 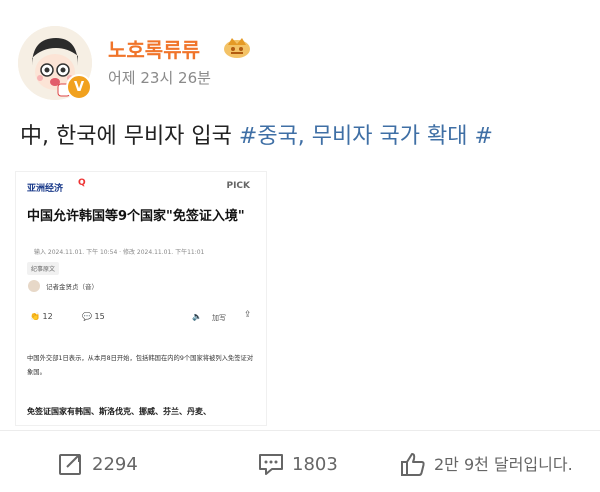 What do you see at coordinates (154, 48) in the screenshot?
I see `username: 노호록류류` at bounding box center [154, 48].